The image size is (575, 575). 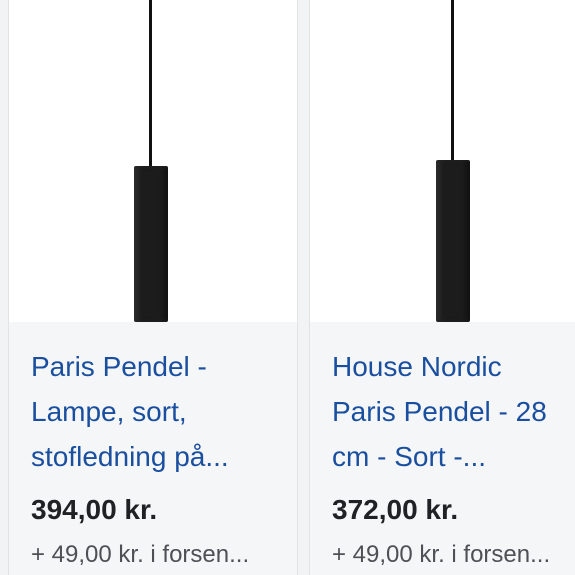 What do you see at coordinates (395, 509) in the screenshot?
I see `product-price: 372,00 kr.` at bounding box center [395, 509].